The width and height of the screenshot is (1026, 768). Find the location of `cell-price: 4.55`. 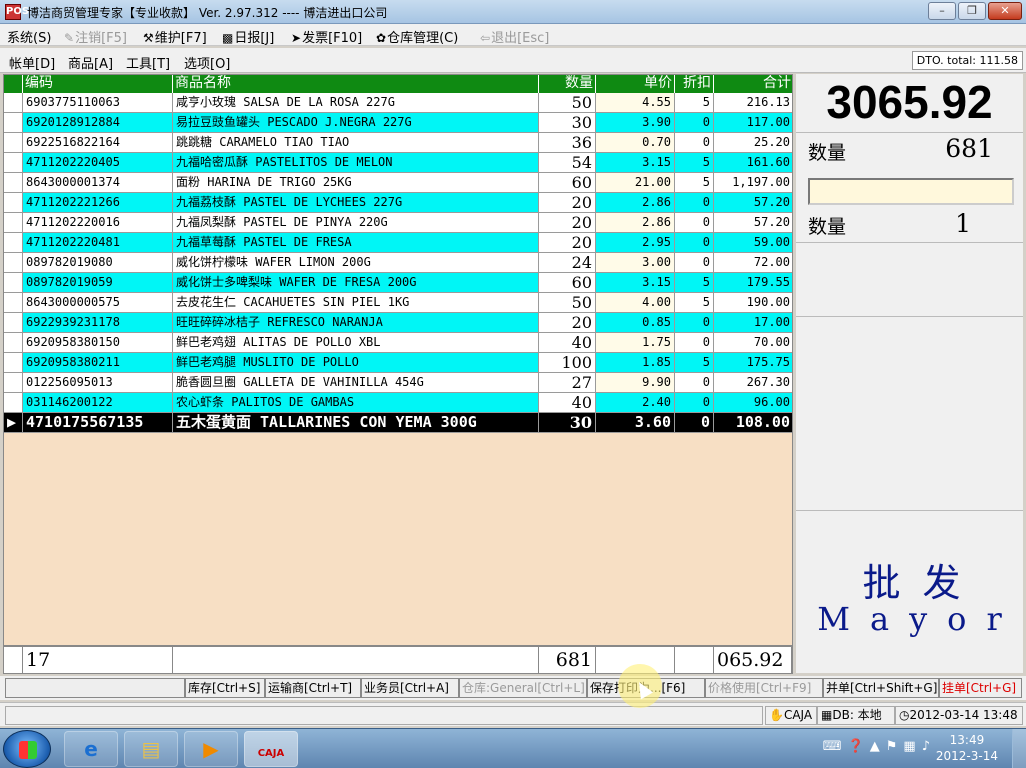

cell-price: 4.55 is located at coordinates (635, 103).